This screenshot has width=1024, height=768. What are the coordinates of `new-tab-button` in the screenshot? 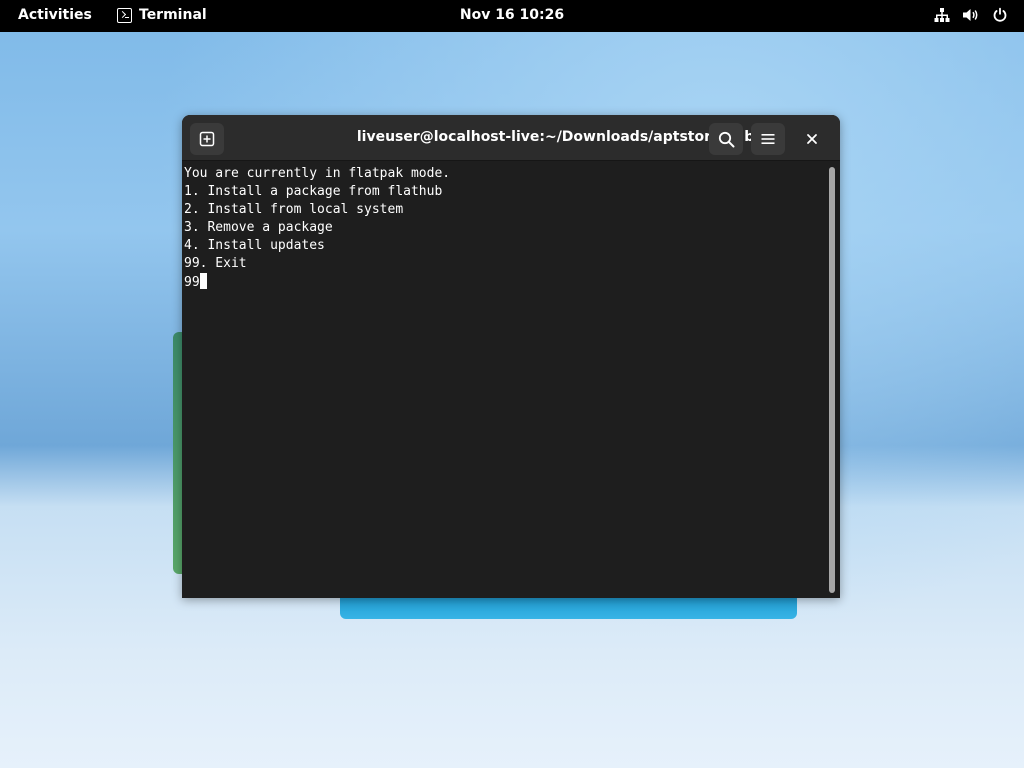 It's located at (207, 139).